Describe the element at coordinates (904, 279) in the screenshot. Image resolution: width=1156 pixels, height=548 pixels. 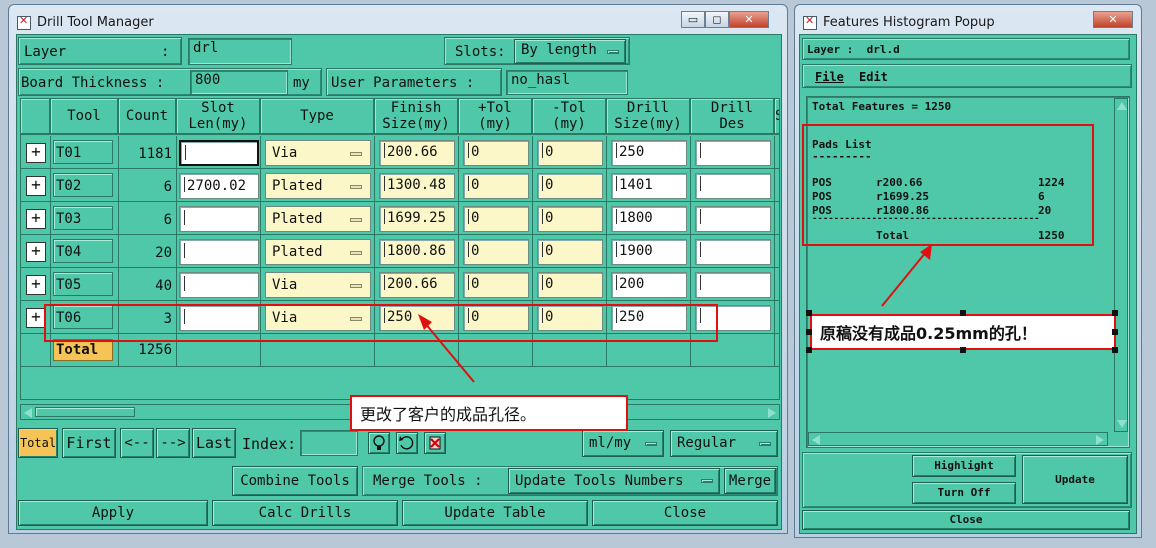
I see `arrow-to-pads-list` at that location.